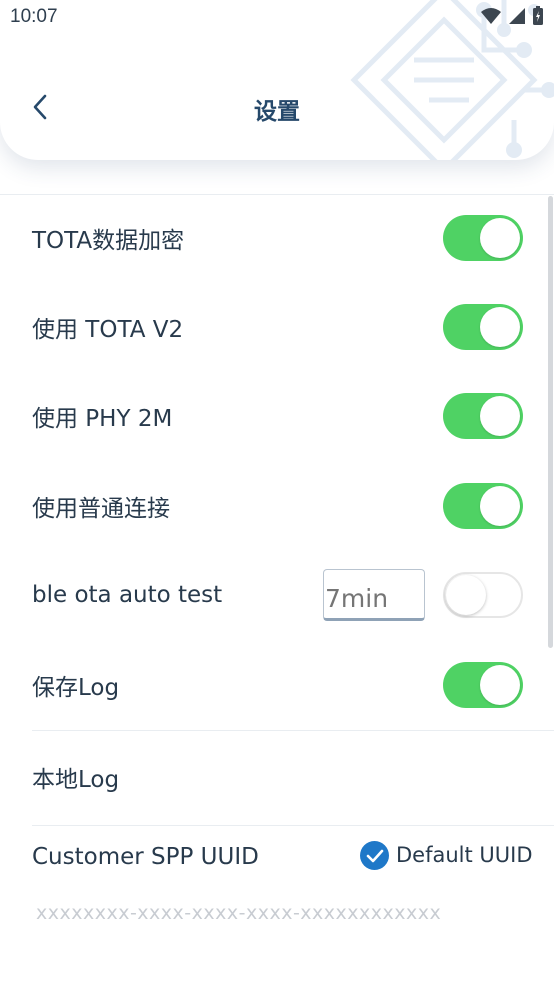 This screenshot has width=554, height=984. I want to click on checkmark-icon, so click(374, 855).